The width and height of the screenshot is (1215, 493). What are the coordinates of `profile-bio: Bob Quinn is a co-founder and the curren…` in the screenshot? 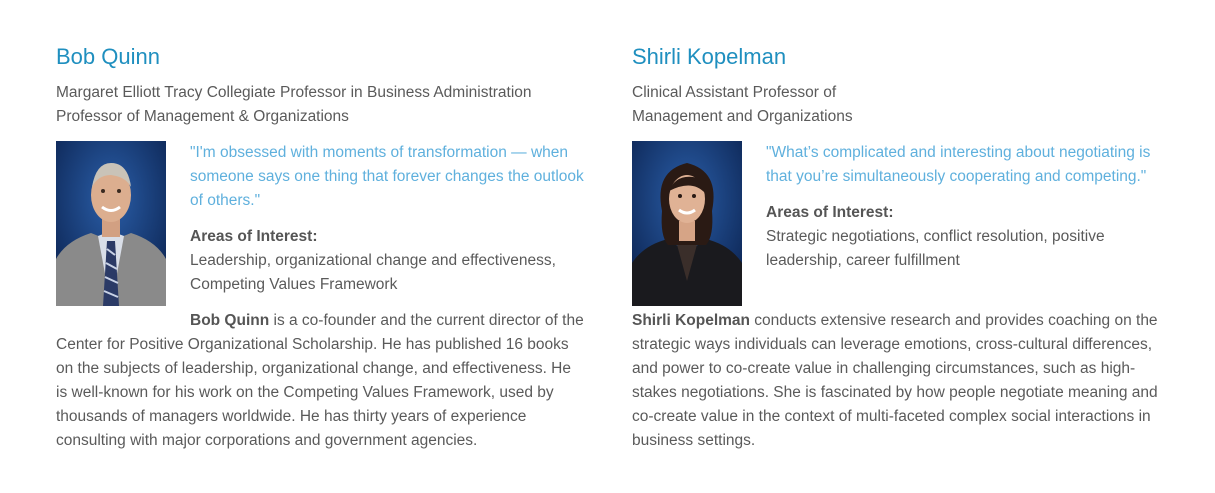 It's located at (321, 381).